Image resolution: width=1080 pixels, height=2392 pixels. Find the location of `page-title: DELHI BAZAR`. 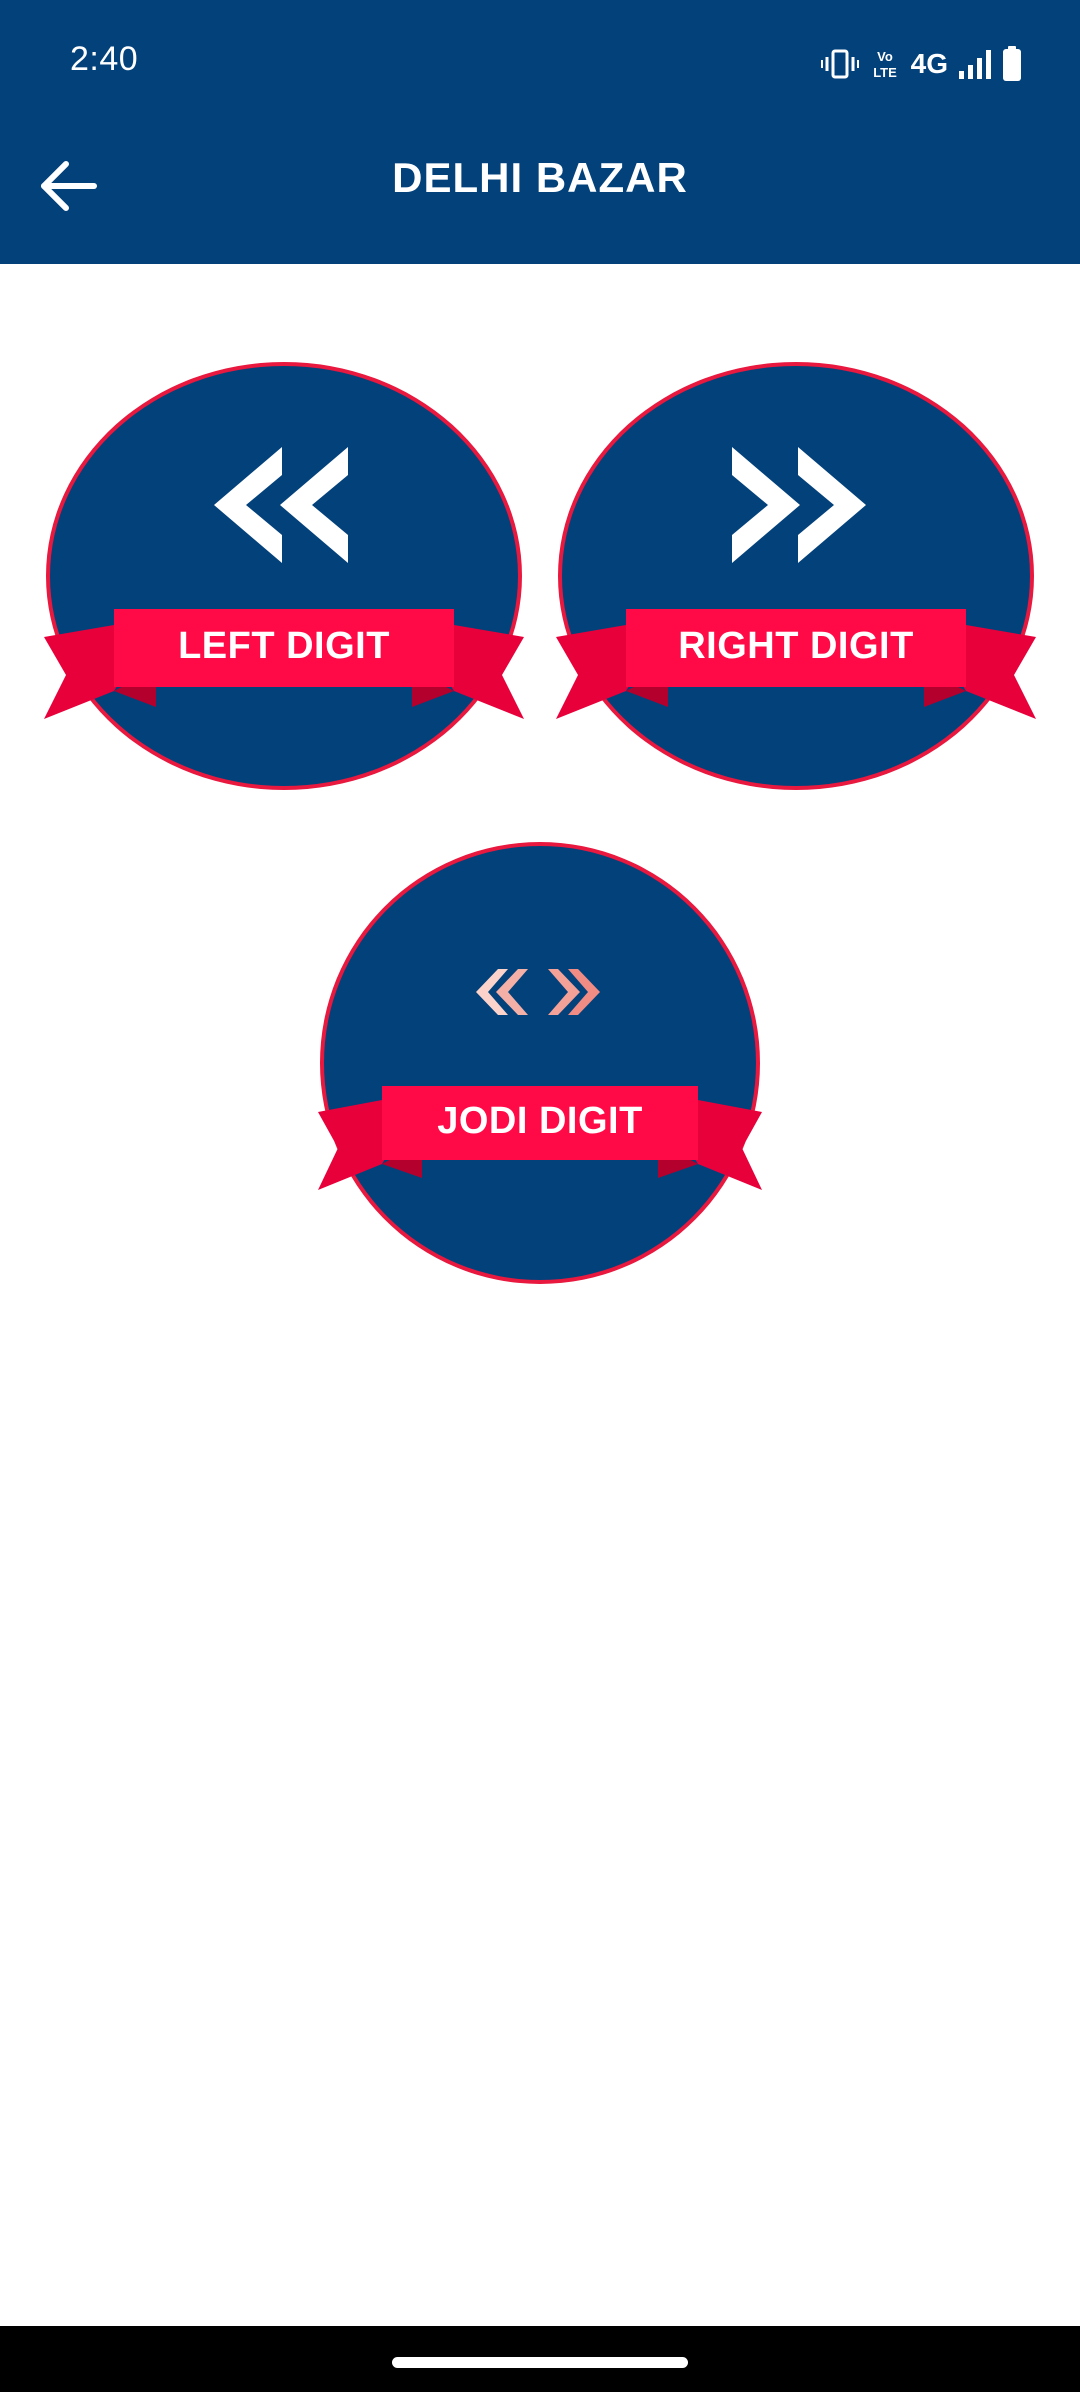

page-title: DELHI BAZAR is located at coordinates (540, 177).